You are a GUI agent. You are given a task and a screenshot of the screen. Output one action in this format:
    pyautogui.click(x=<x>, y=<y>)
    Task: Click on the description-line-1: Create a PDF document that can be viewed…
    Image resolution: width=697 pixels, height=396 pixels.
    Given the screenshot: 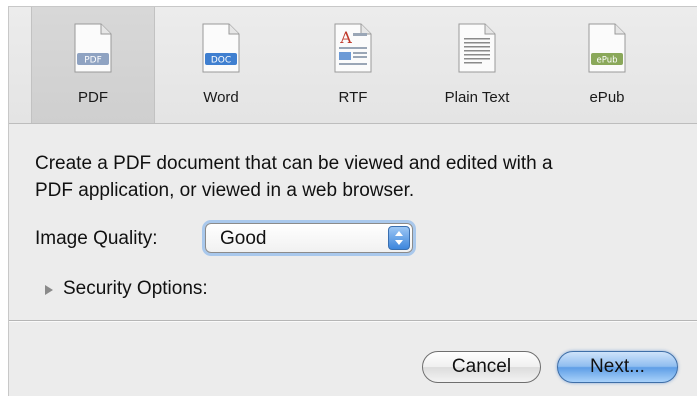 What is the action you would take?
    pyautogui.click(x=294, y=163)
    